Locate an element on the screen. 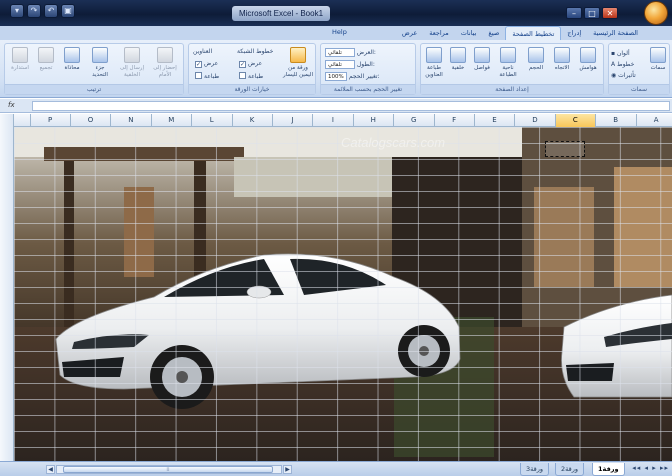  column-header-f: F is located at coordinates (453, 120).